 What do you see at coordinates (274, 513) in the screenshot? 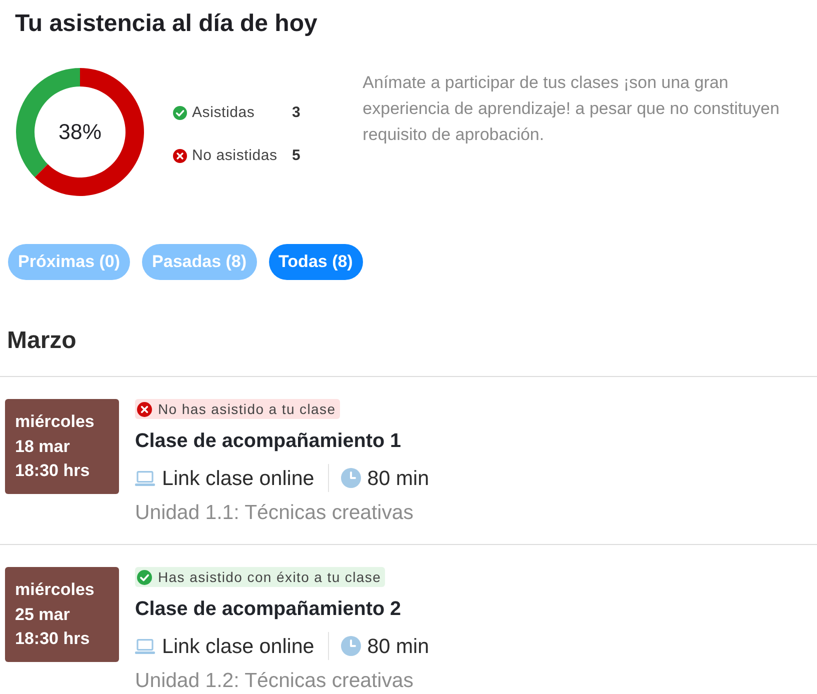
I see `unit-text: Unidad 1.1: Técnicas creativas` at bounding box center [274, 513].